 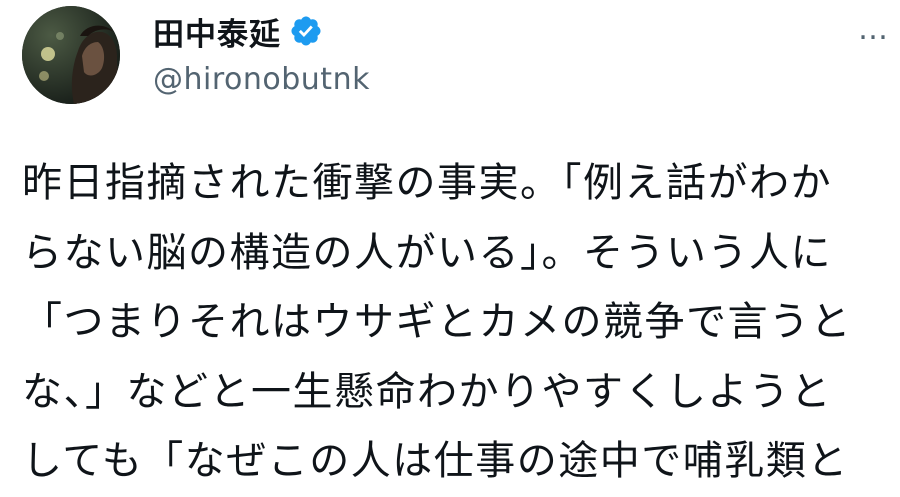 What do you see at coordinates (427, 252) in the screenshot?
I see `tweet-line: らない脳の構造の人がいる」。そういう人に` at bounding box center [427, 252].